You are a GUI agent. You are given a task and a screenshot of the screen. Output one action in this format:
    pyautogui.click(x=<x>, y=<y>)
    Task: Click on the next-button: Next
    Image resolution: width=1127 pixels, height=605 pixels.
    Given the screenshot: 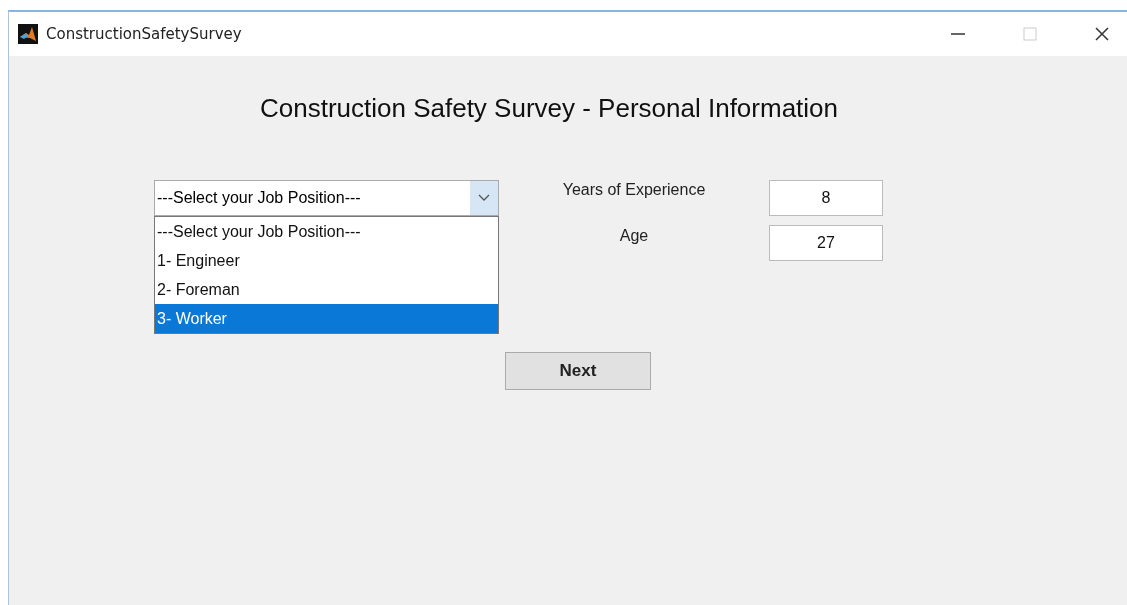 What is the action you would take?
    pyautogui.click(x=578, y=371)
    